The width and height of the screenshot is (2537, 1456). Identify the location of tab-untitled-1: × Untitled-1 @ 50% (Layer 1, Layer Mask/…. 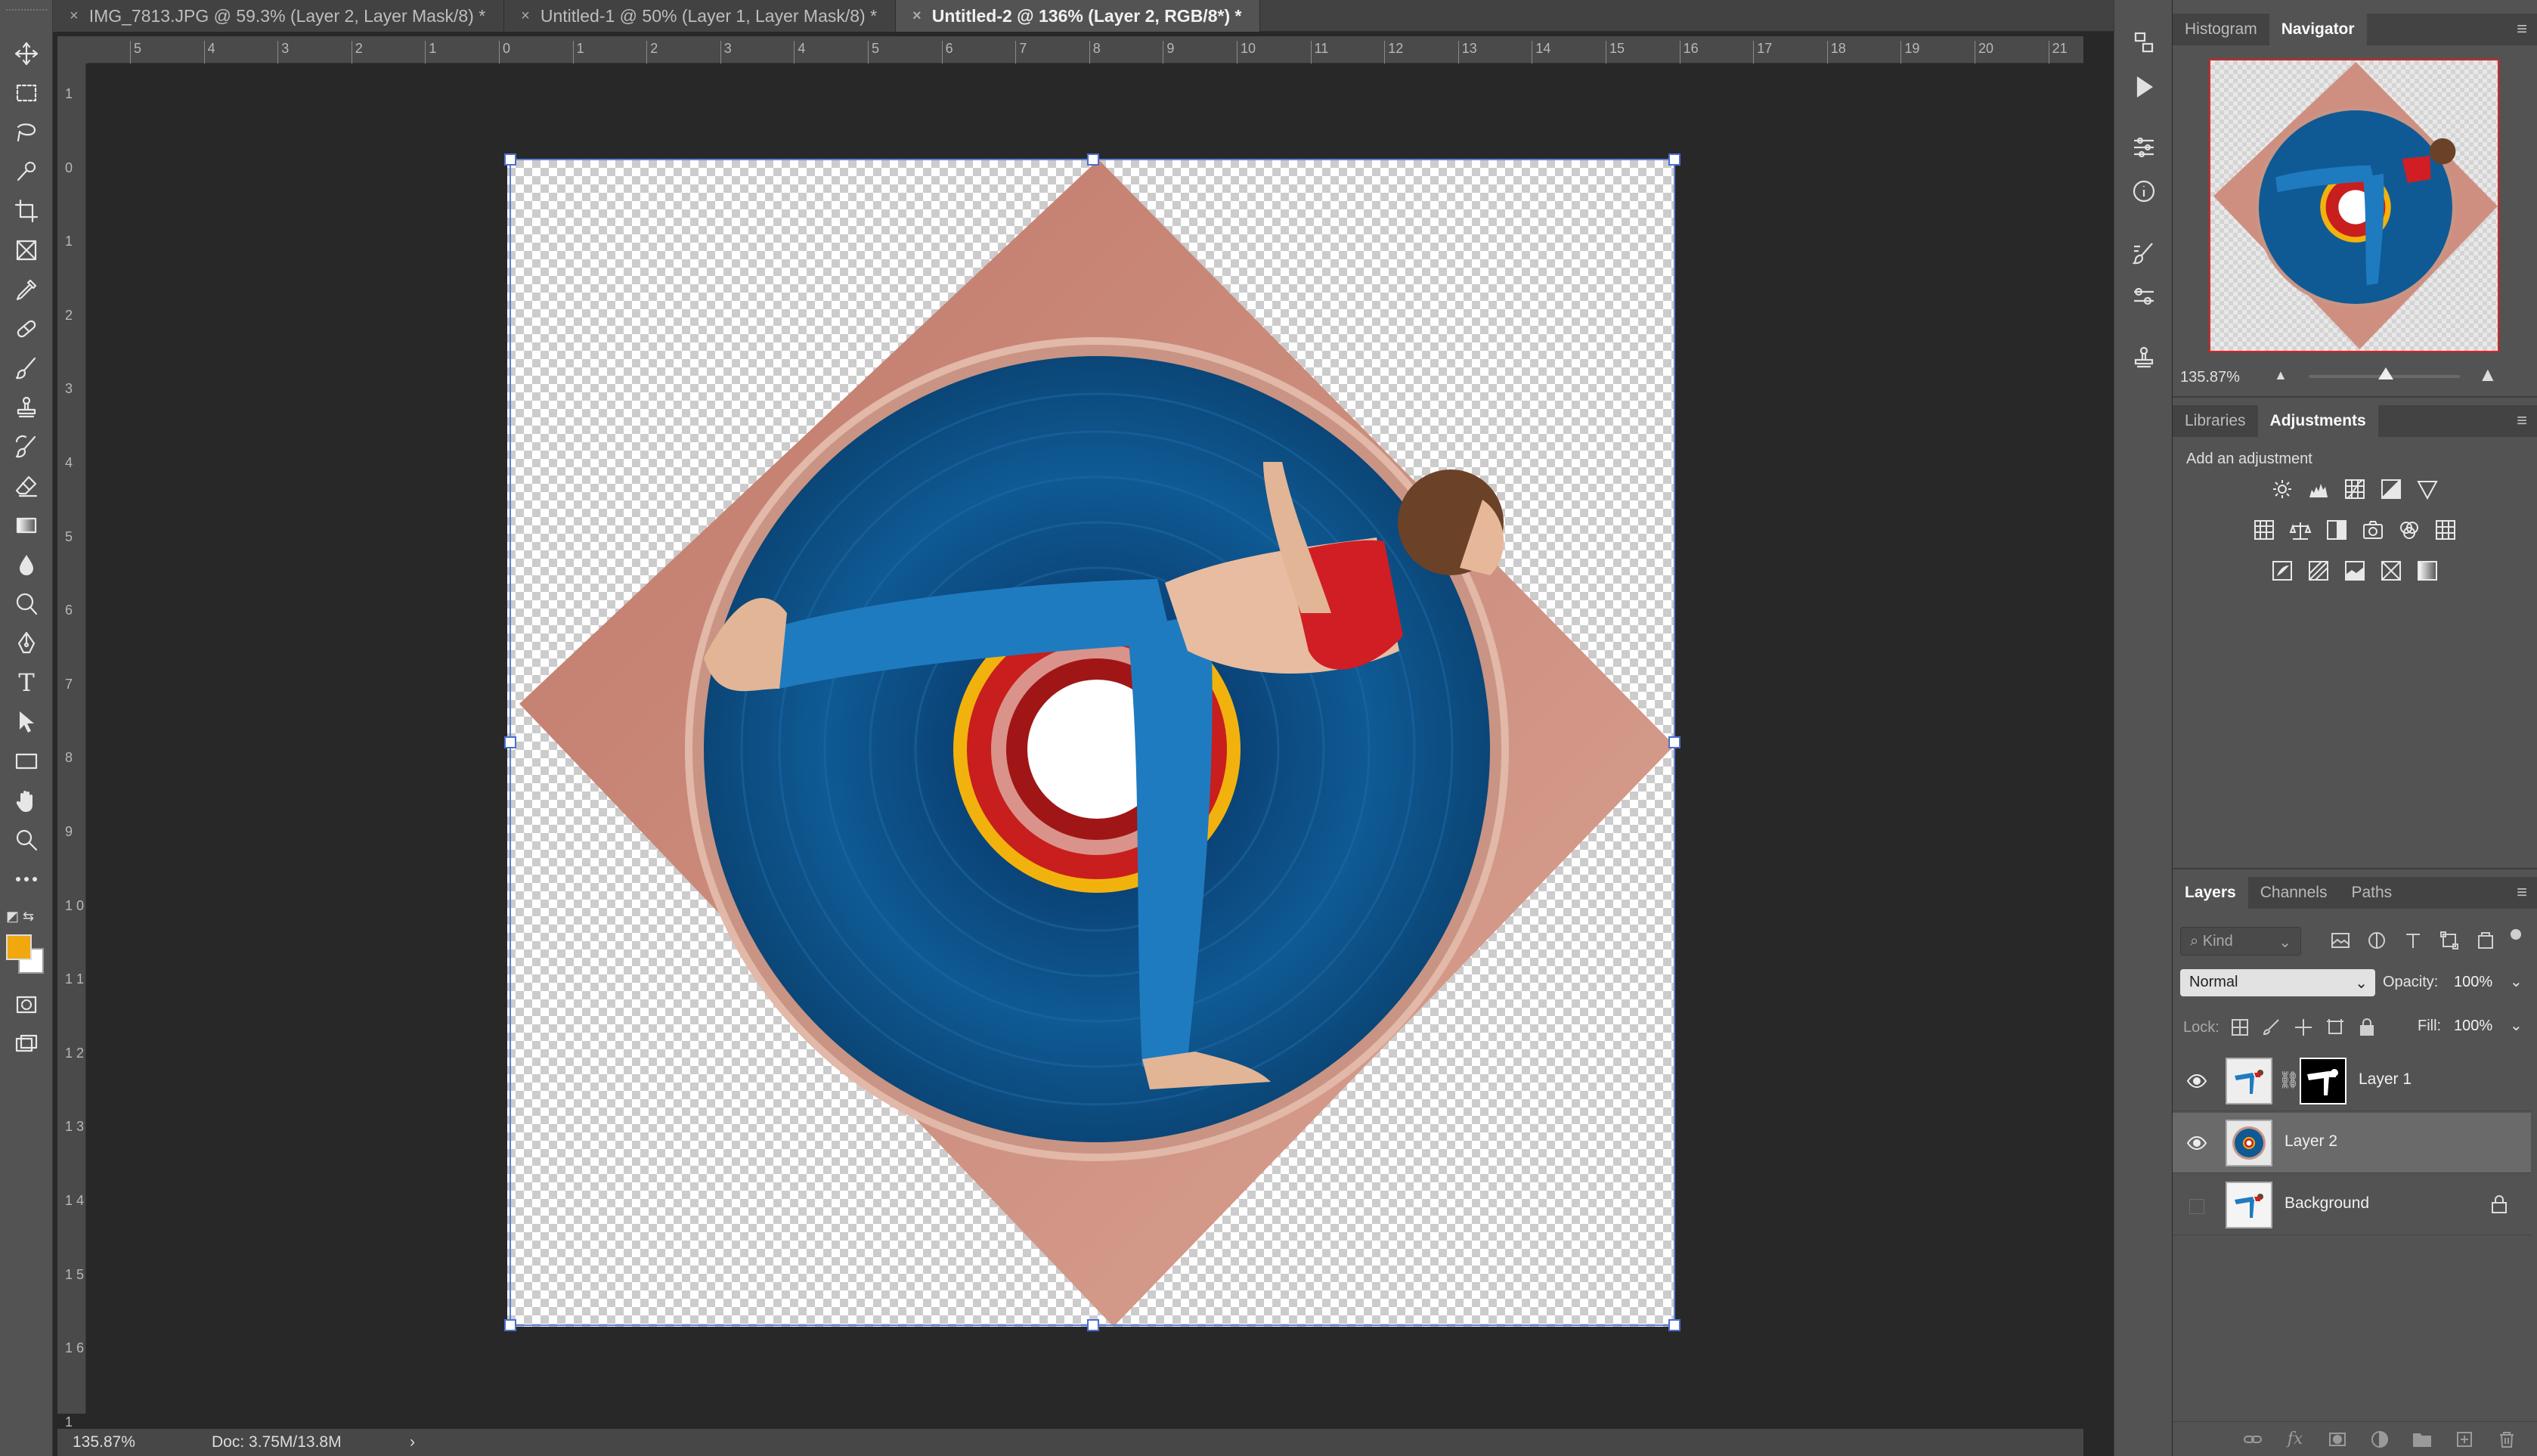
(700, 16).